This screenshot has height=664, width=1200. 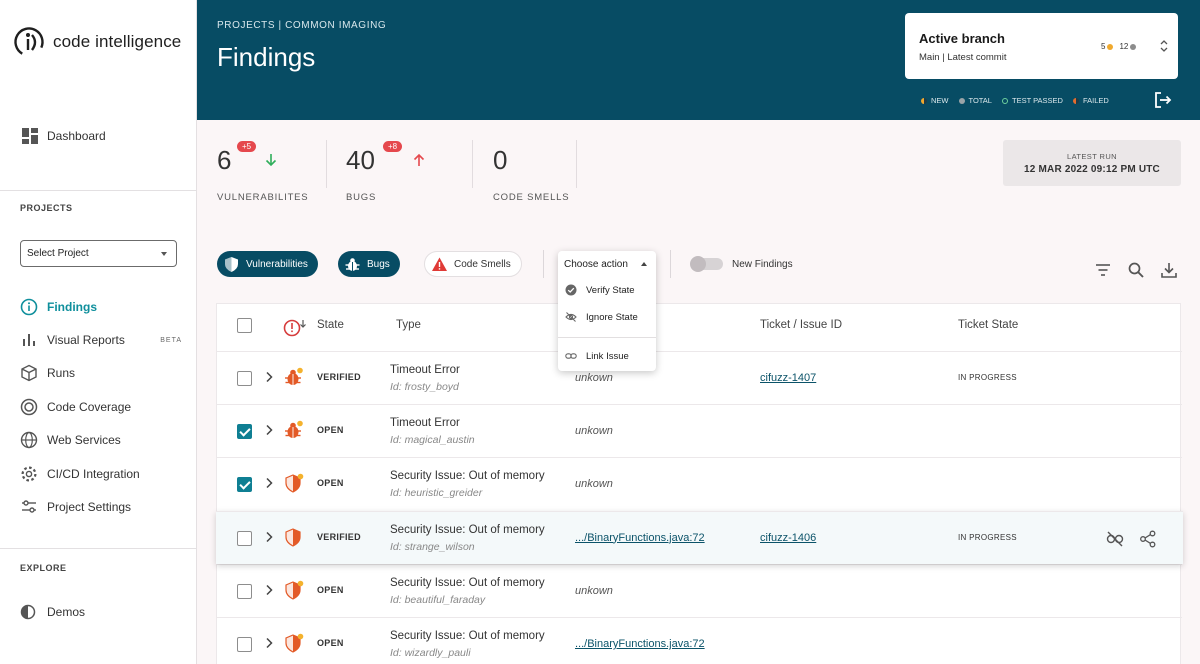 I want to click on sidebar-item-project-settings: Project Settings, so click(x=105, y=506).